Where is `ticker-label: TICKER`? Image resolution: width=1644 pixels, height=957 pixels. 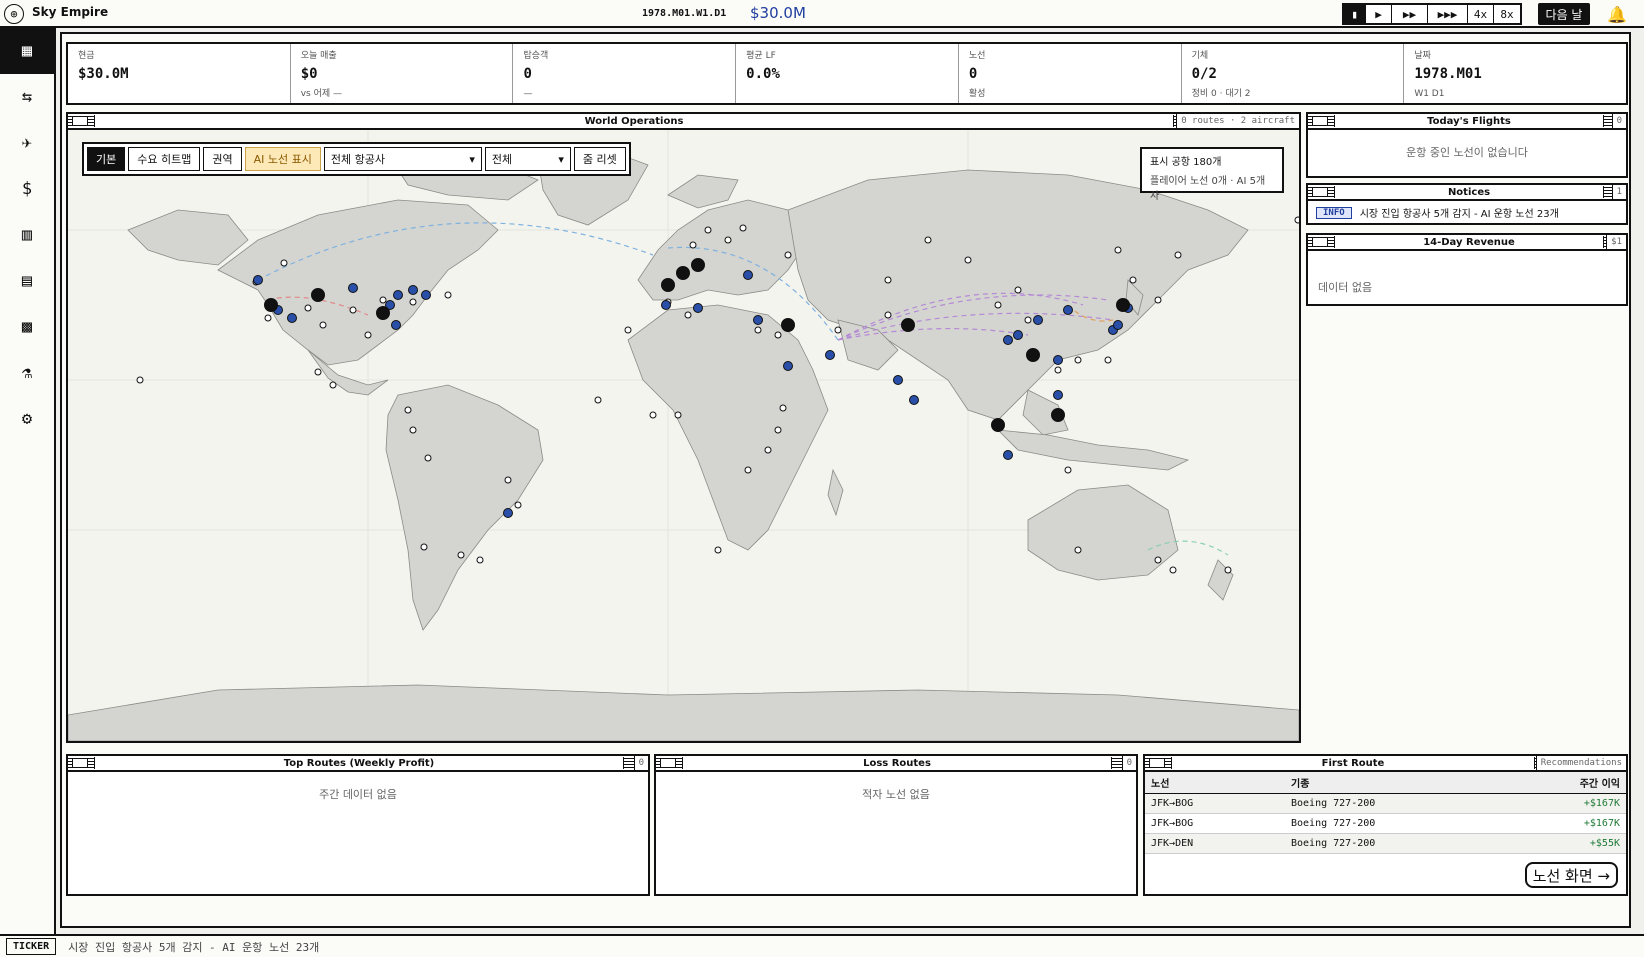 ticker-label: TICKER is located at coordinates (31, 946).